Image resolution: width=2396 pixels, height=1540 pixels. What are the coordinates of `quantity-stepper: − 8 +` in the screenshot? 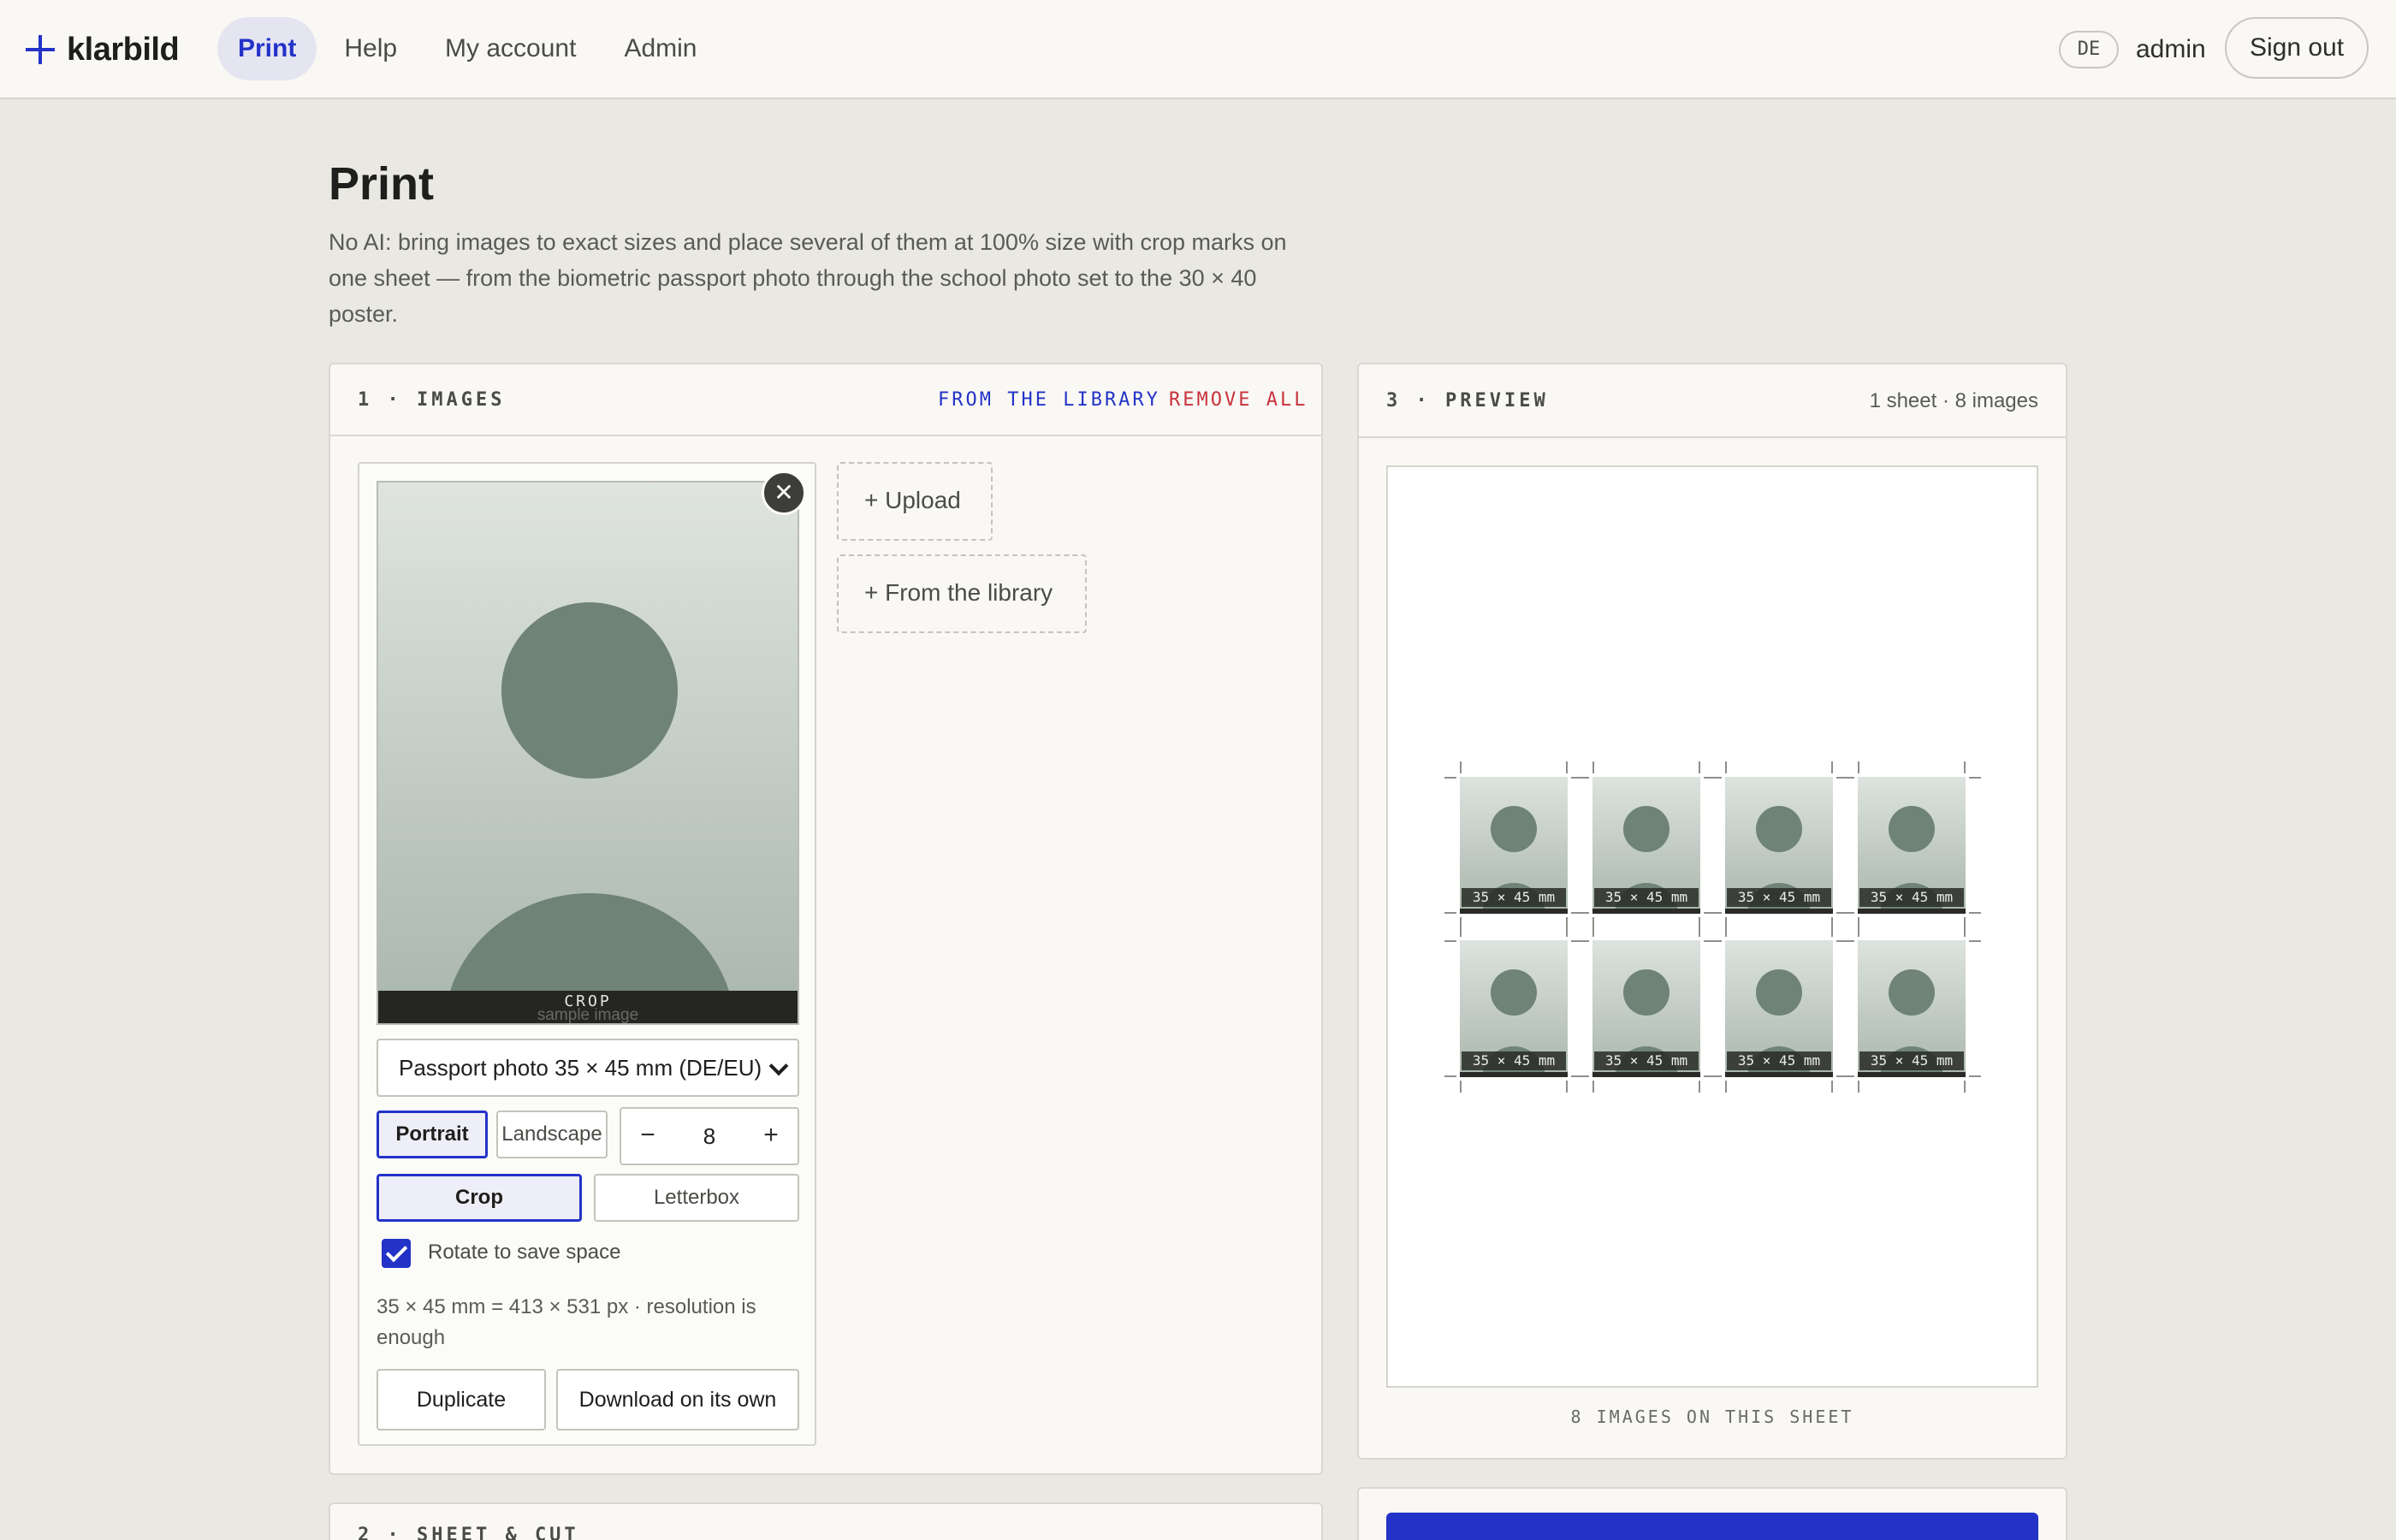 It's located at (709, 1136).